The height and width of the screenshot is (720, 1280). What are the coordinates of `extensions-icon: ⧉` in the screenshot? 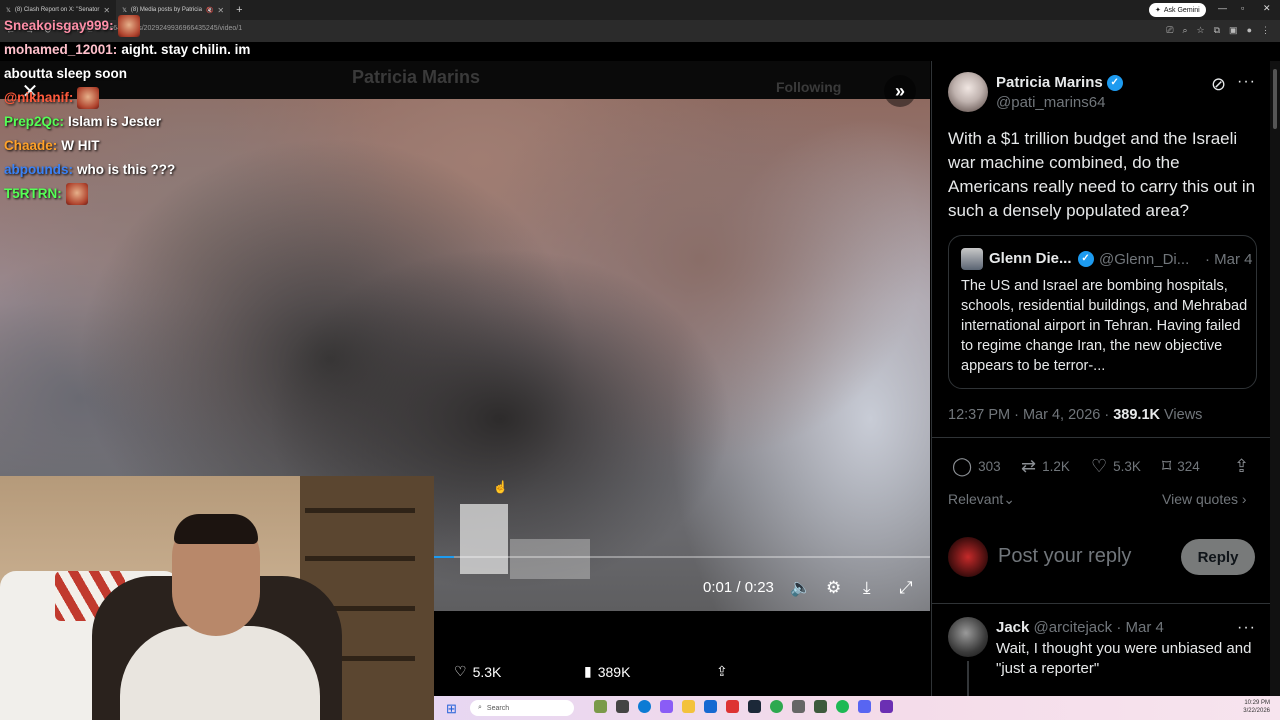 It's located at (1217, 30).